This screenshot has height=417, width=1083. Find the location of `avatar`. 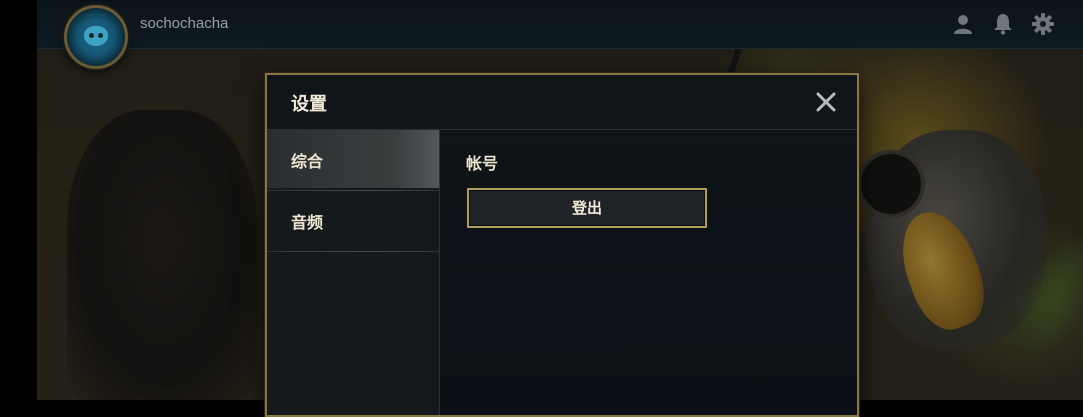

avatar is located at coordinates (96, 37).